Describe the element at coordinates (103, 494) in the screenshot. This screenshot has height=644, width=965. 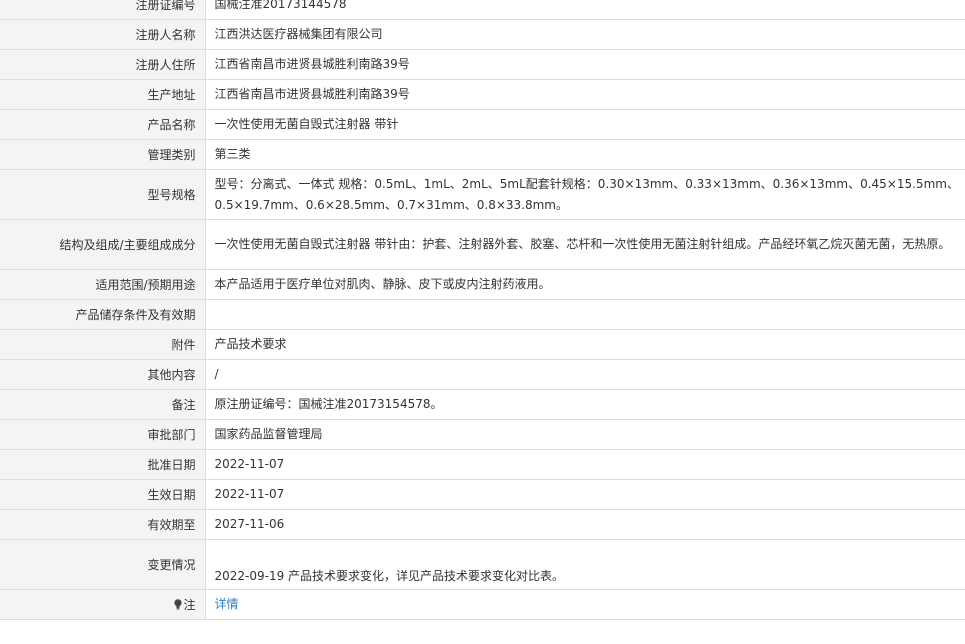
I see `label-effective-date: 生效日期` at that location.